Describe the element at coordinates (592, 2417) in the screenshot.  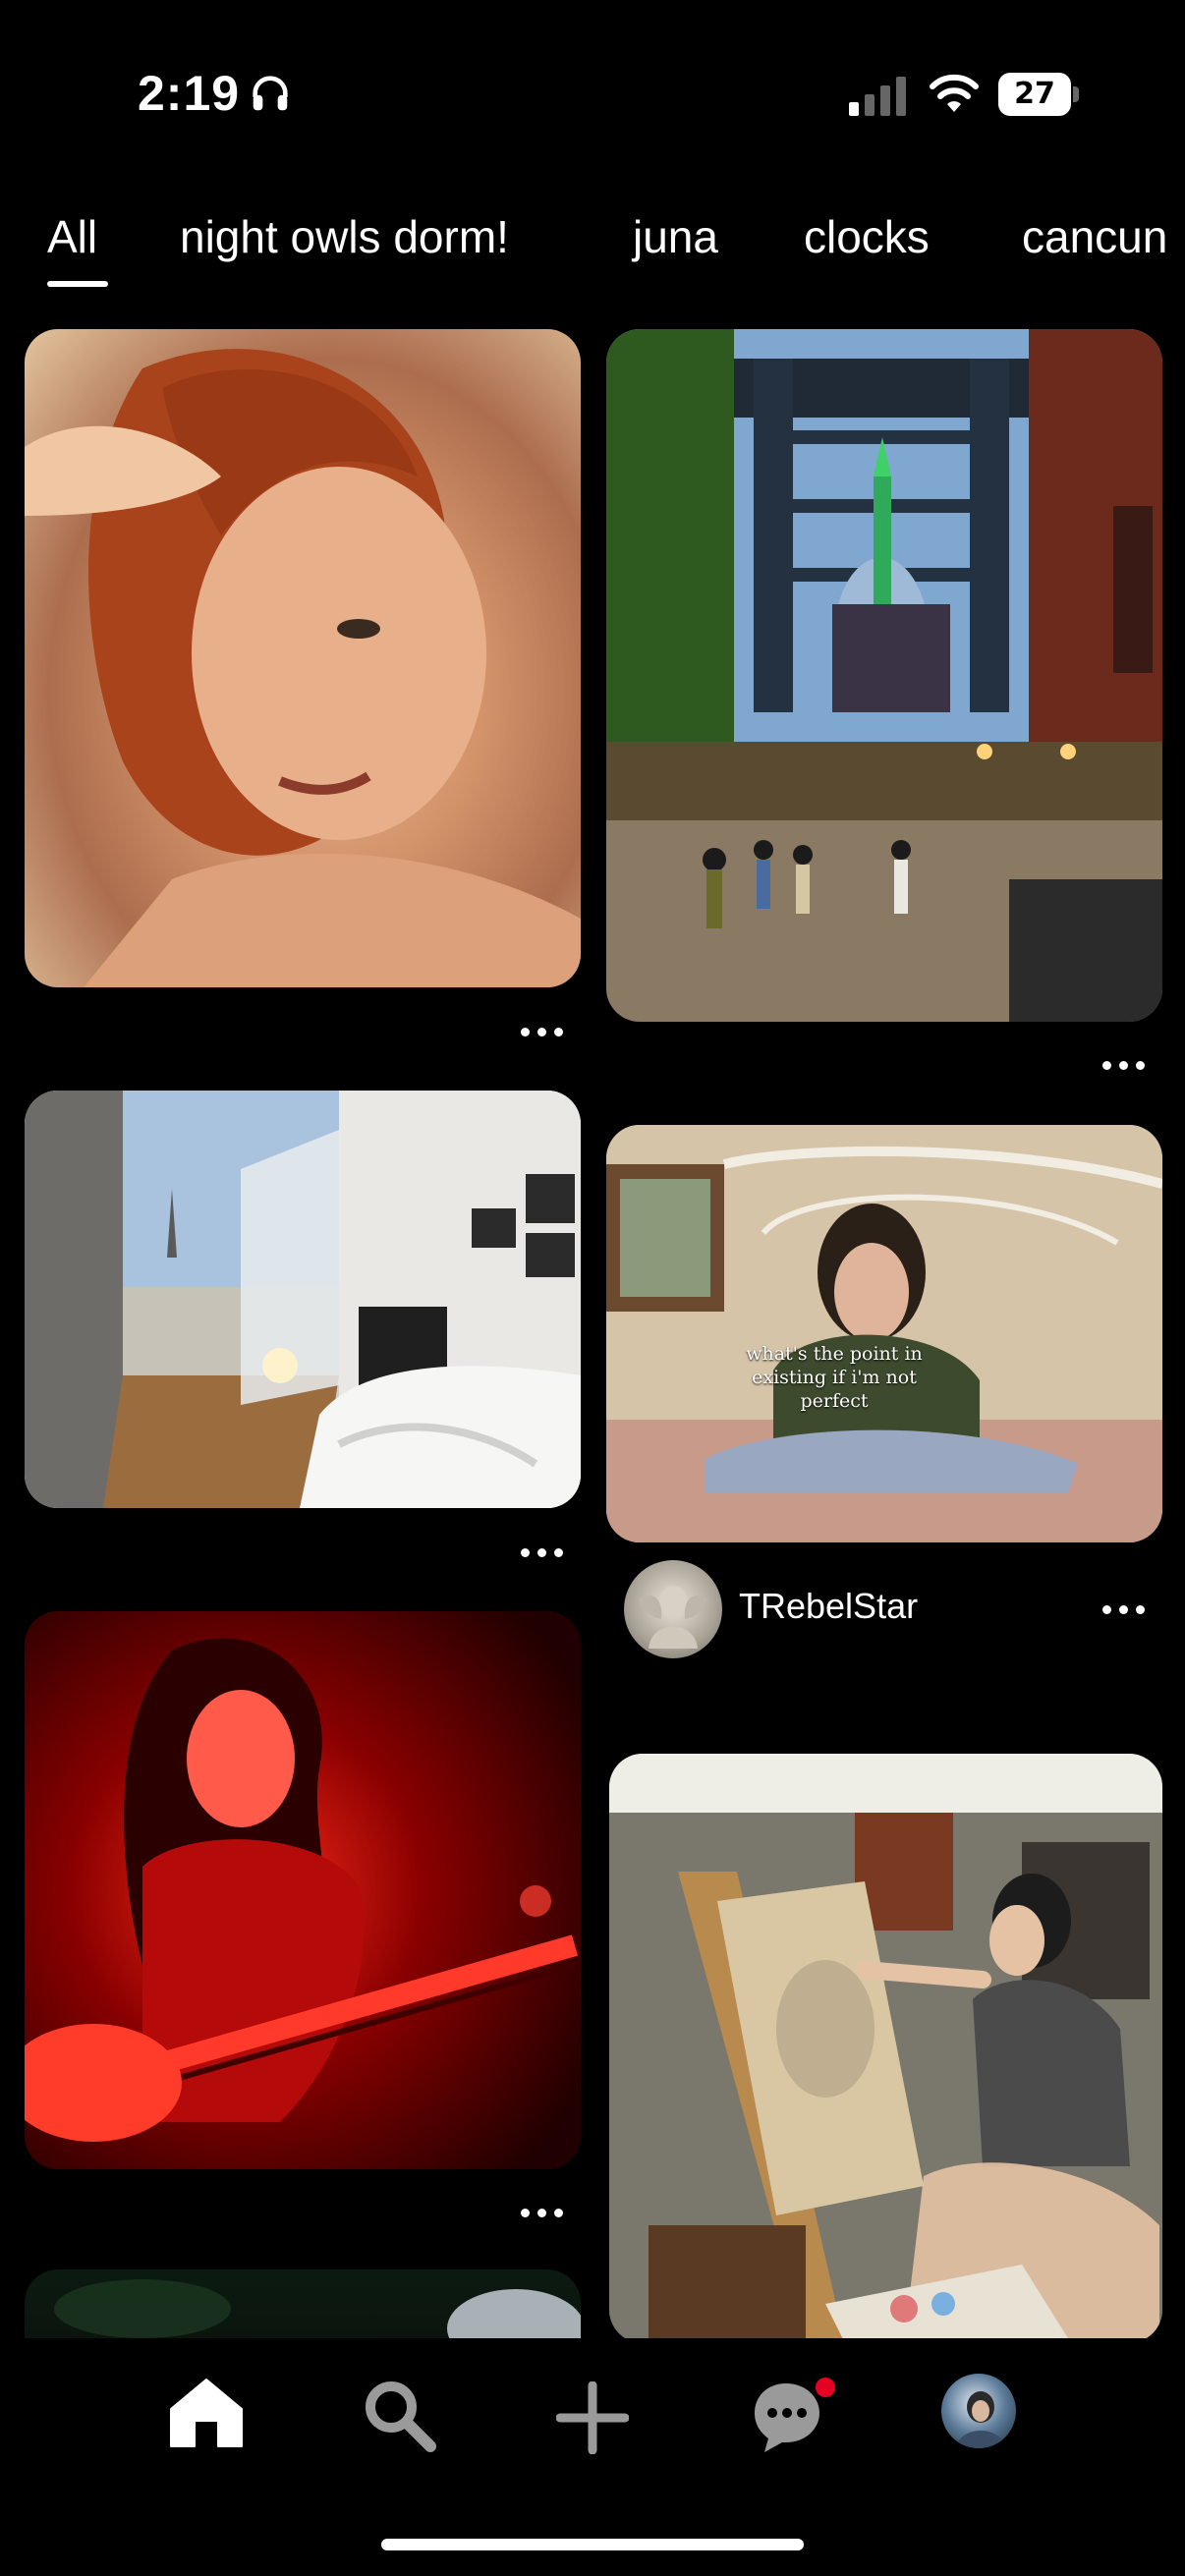
I see `create-plus-icon` at that location.